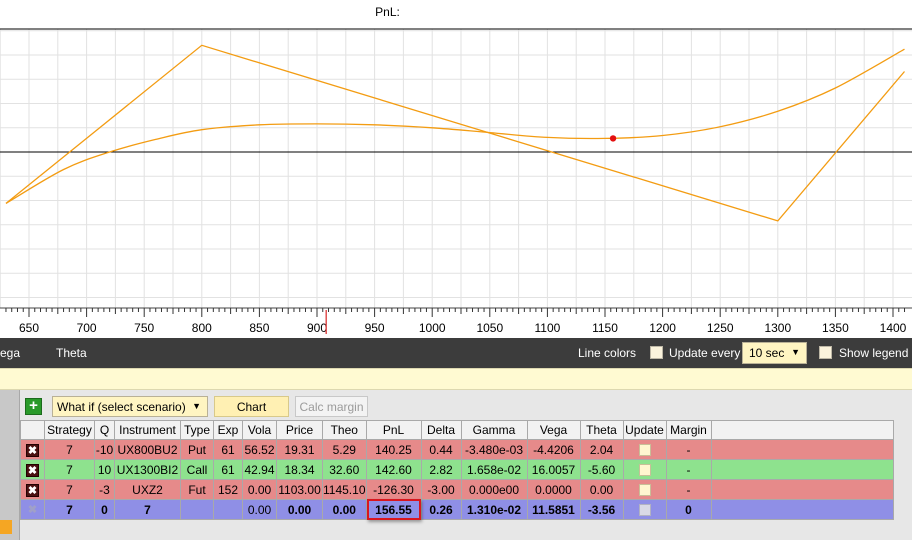  Describe the element at coordinates (393, 469) in the screenshot. I see `pnl-cell: 142.60` at that location.